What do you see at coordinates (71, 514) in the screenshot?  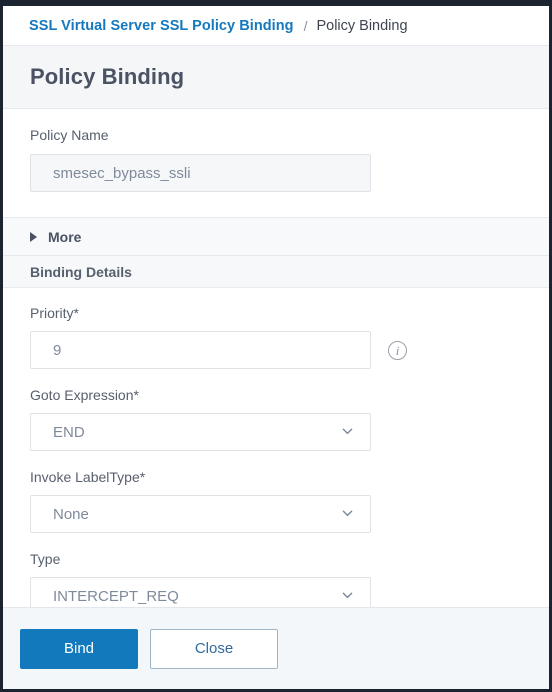 I see `invoke-labeltype-value: None` at bounding box center [71, 514].